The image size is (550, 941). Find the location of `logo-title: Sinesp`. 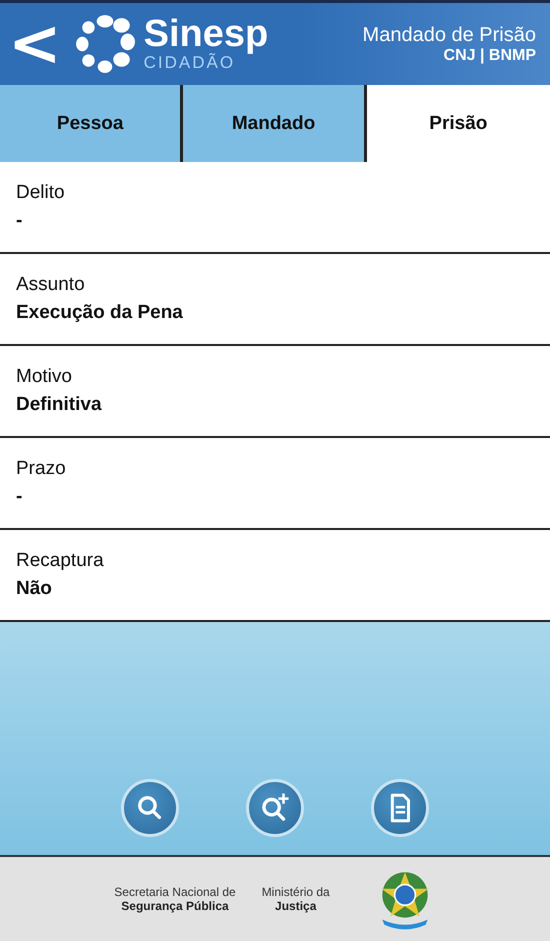

logo-title: Sinesp is located at coordinates (206, 34).